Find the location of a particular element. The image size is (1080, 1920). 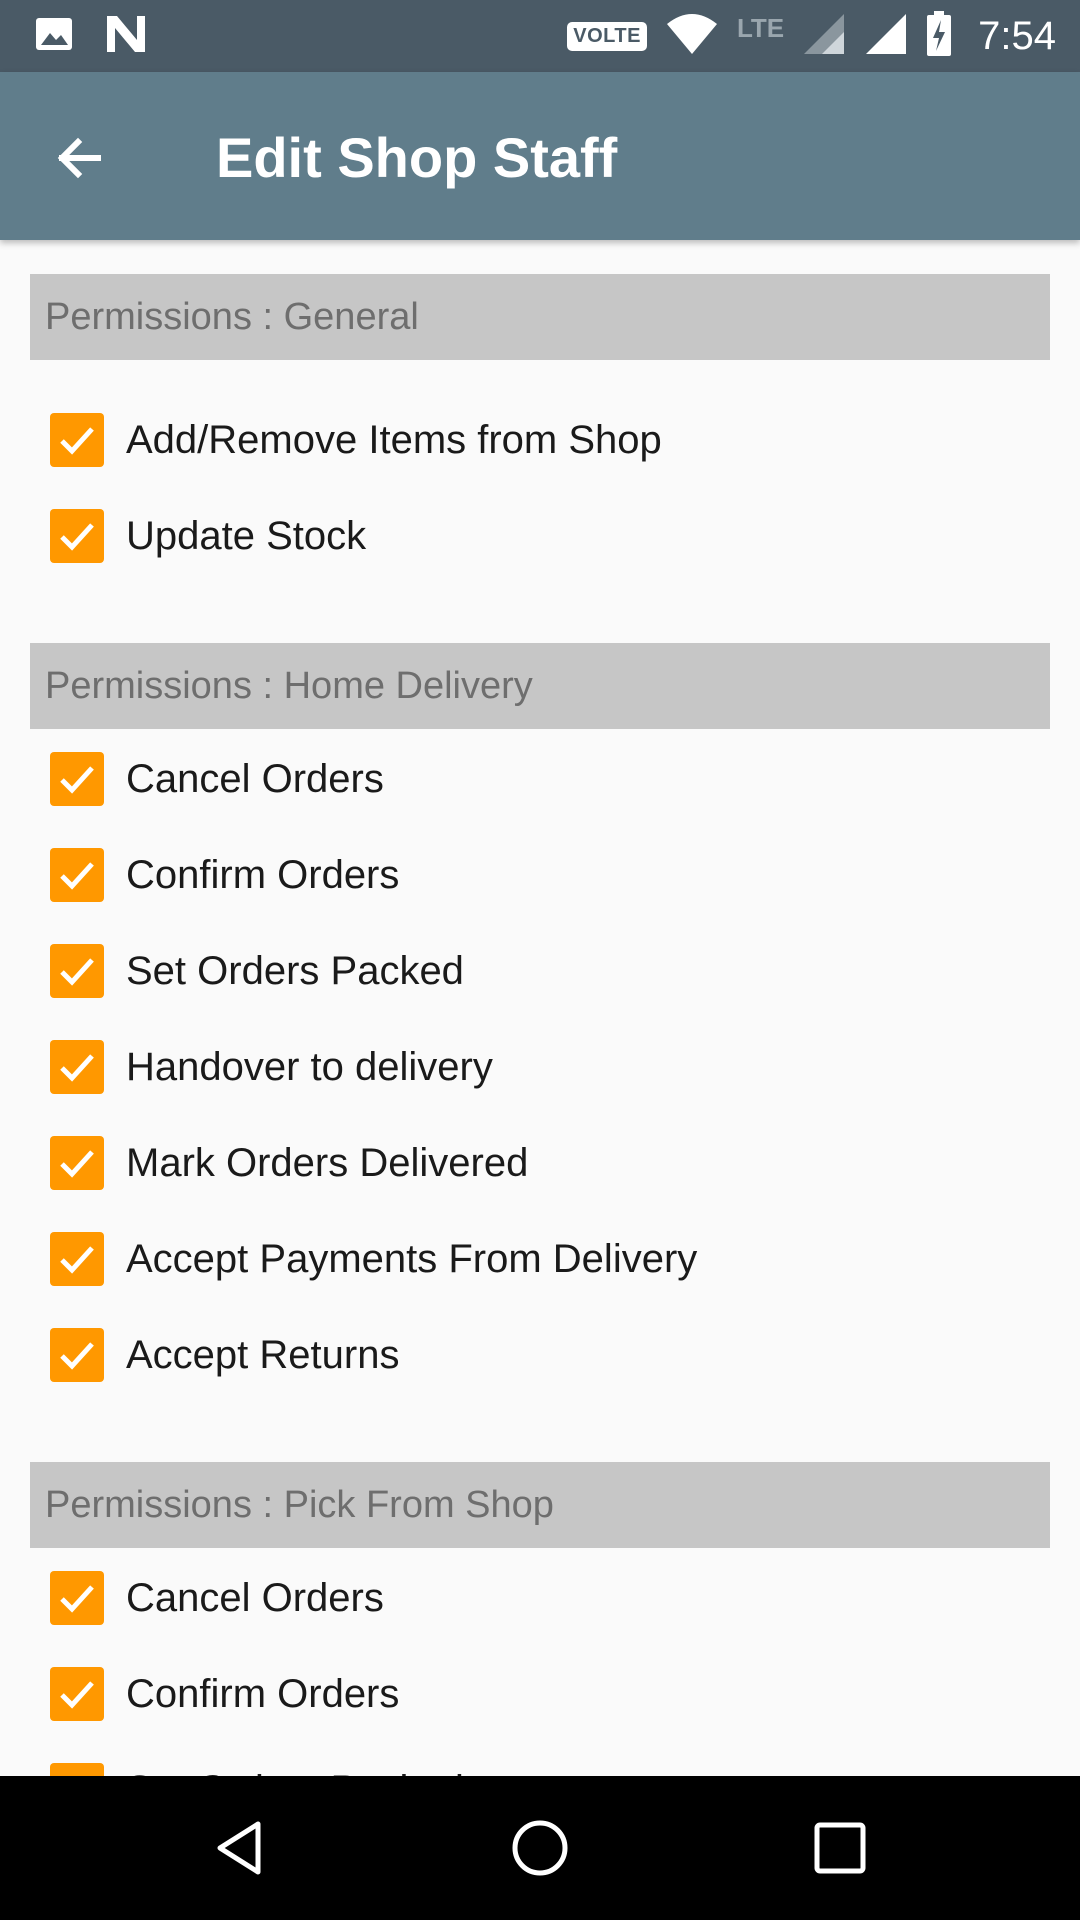

checkbox-pfs-confirm-orders: Confirm Orders is located at coordinates (224, 1694).